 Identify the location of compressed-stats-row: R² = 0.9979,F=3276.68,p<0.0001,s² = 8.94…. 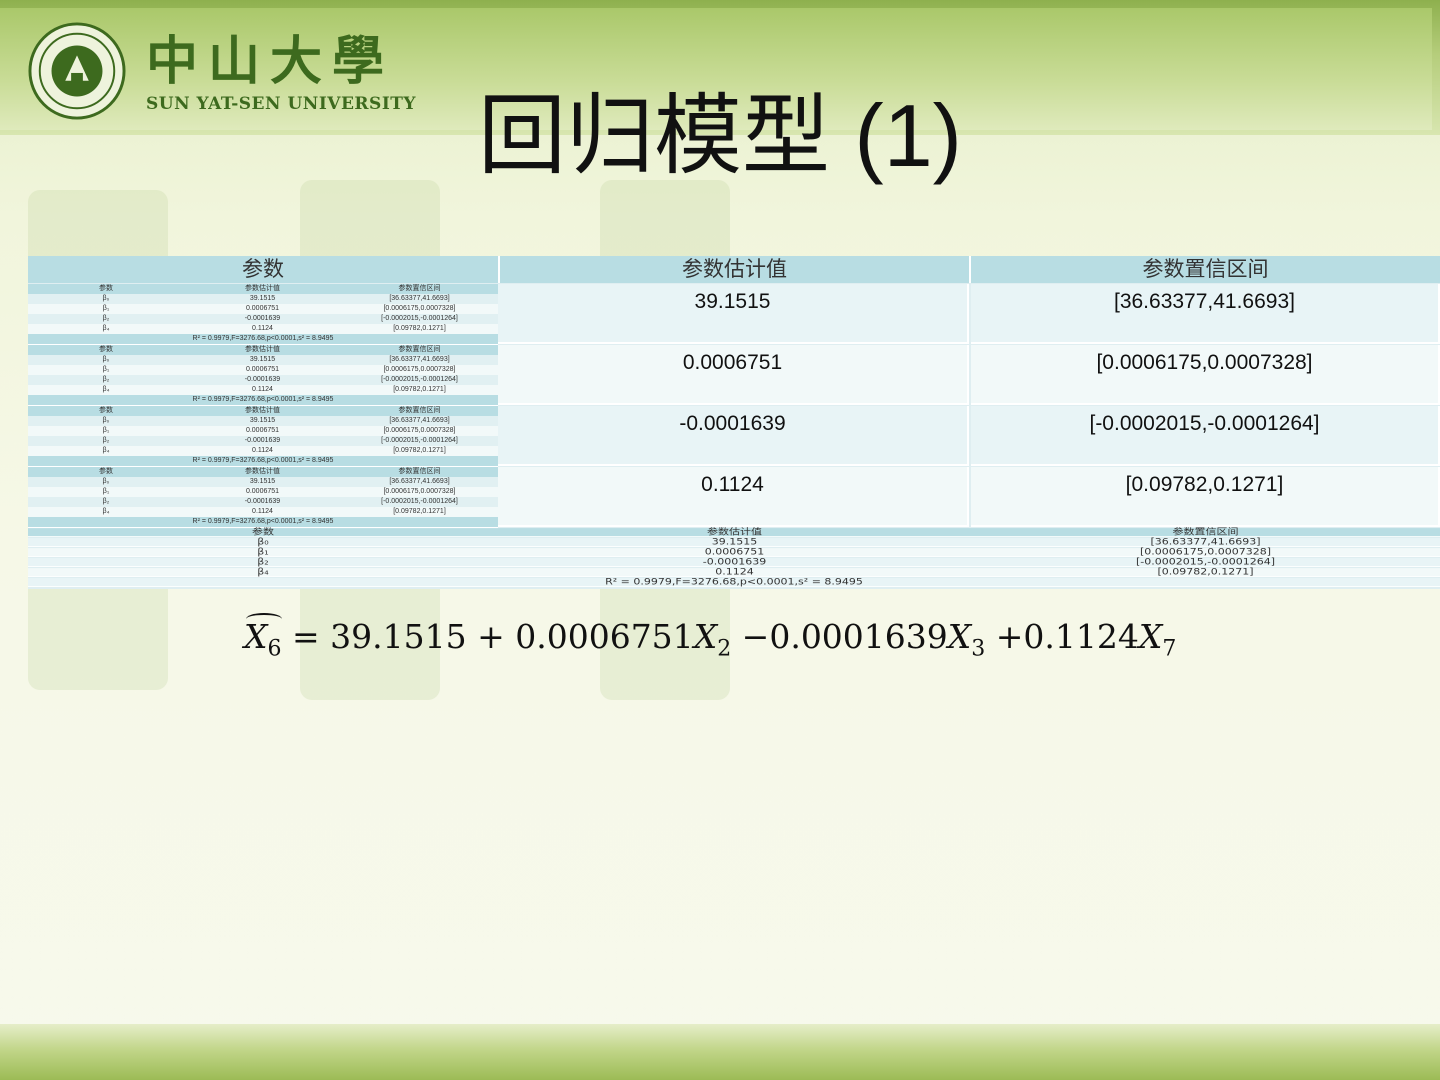
(734, 581).